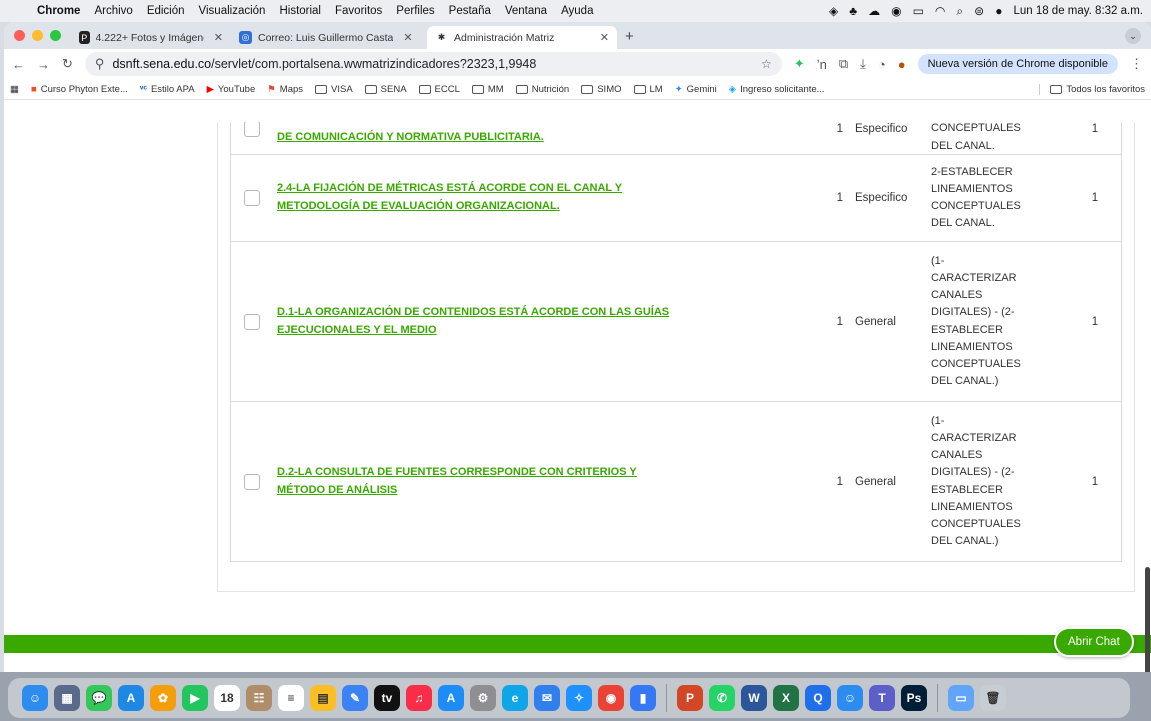  Describe the element at coordinates (163, 698) in the screenshot. I see `photos-icon: ✿` at that location.